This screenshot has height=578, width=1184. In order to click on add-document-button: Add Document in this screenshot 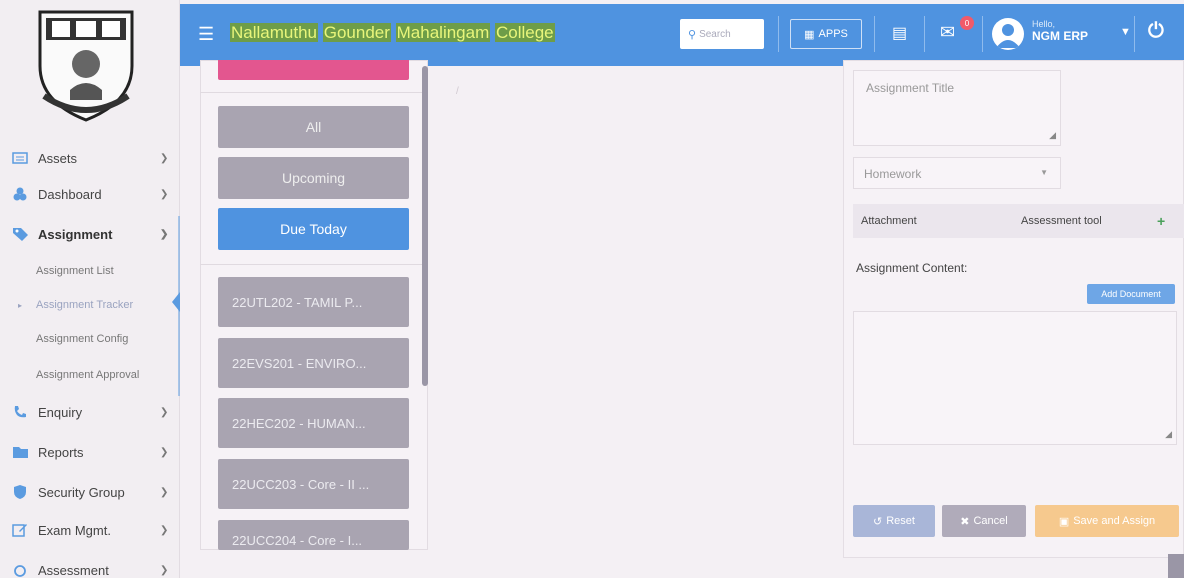, I will do `click(1131, 294)`.